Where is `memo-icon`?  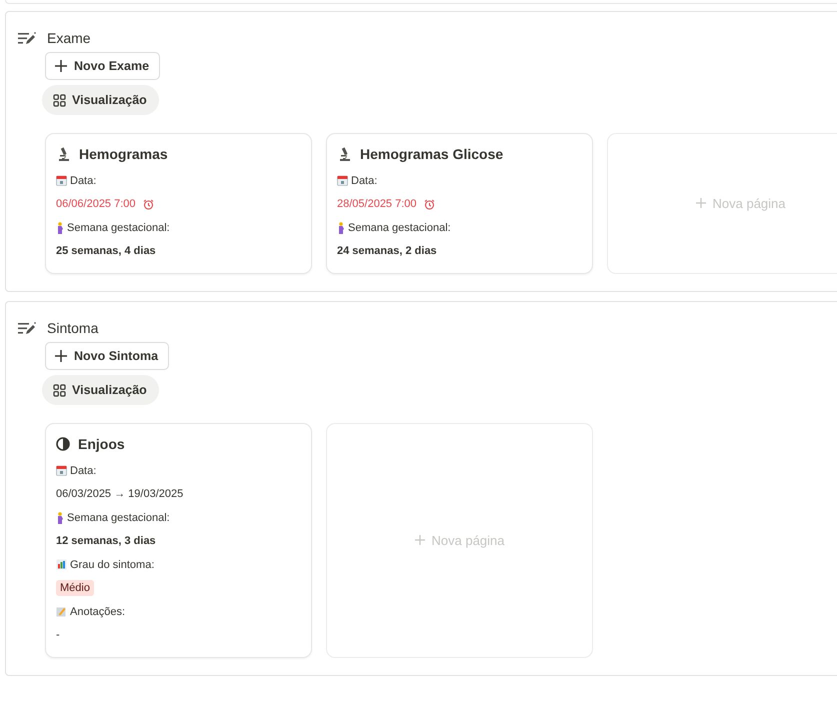 memo-icon is located at coordinates (61, 612).